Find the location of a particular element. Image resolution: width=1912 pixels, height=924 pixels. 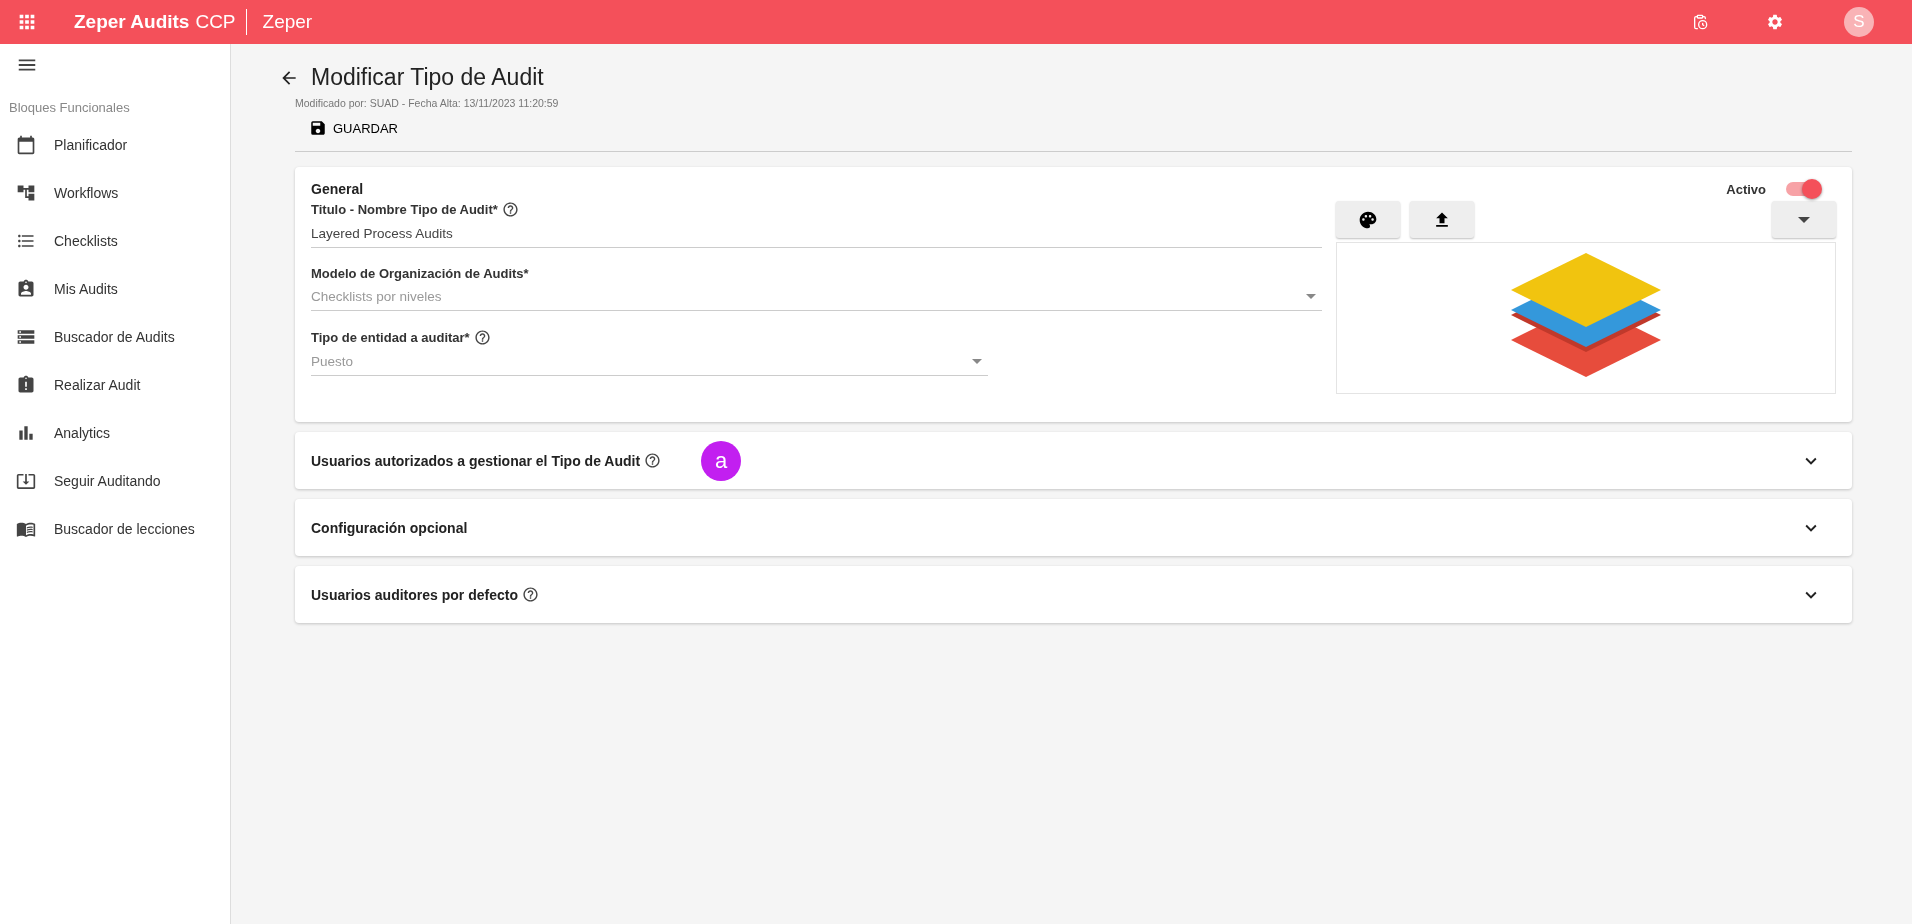

field-label: Titulo - Nombre Tipo de Audit* is located at coordinates (404, 209).